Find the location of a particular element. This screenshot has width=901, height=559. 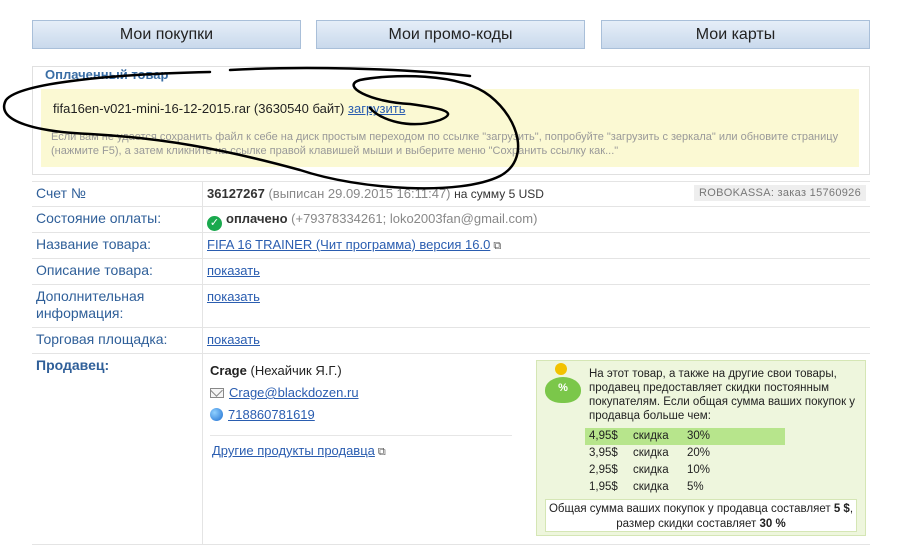

paid-goods-title: Оплаченный товар is located at coordinates (107, 74).